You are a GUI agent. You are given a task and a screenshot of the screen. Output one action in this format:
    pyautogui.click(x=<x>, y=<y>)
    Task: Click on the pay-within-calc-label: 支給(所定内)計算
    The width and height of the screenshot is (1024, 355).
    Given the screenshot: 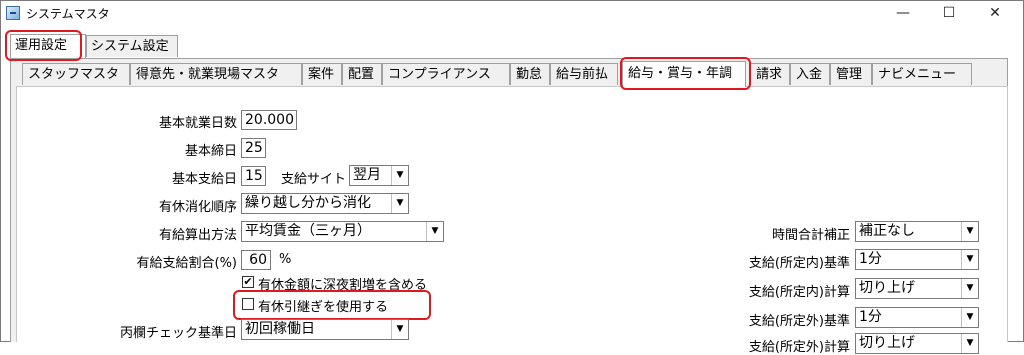 What is the action you would take?
    pyautogui.click(x=799, y=292)
    